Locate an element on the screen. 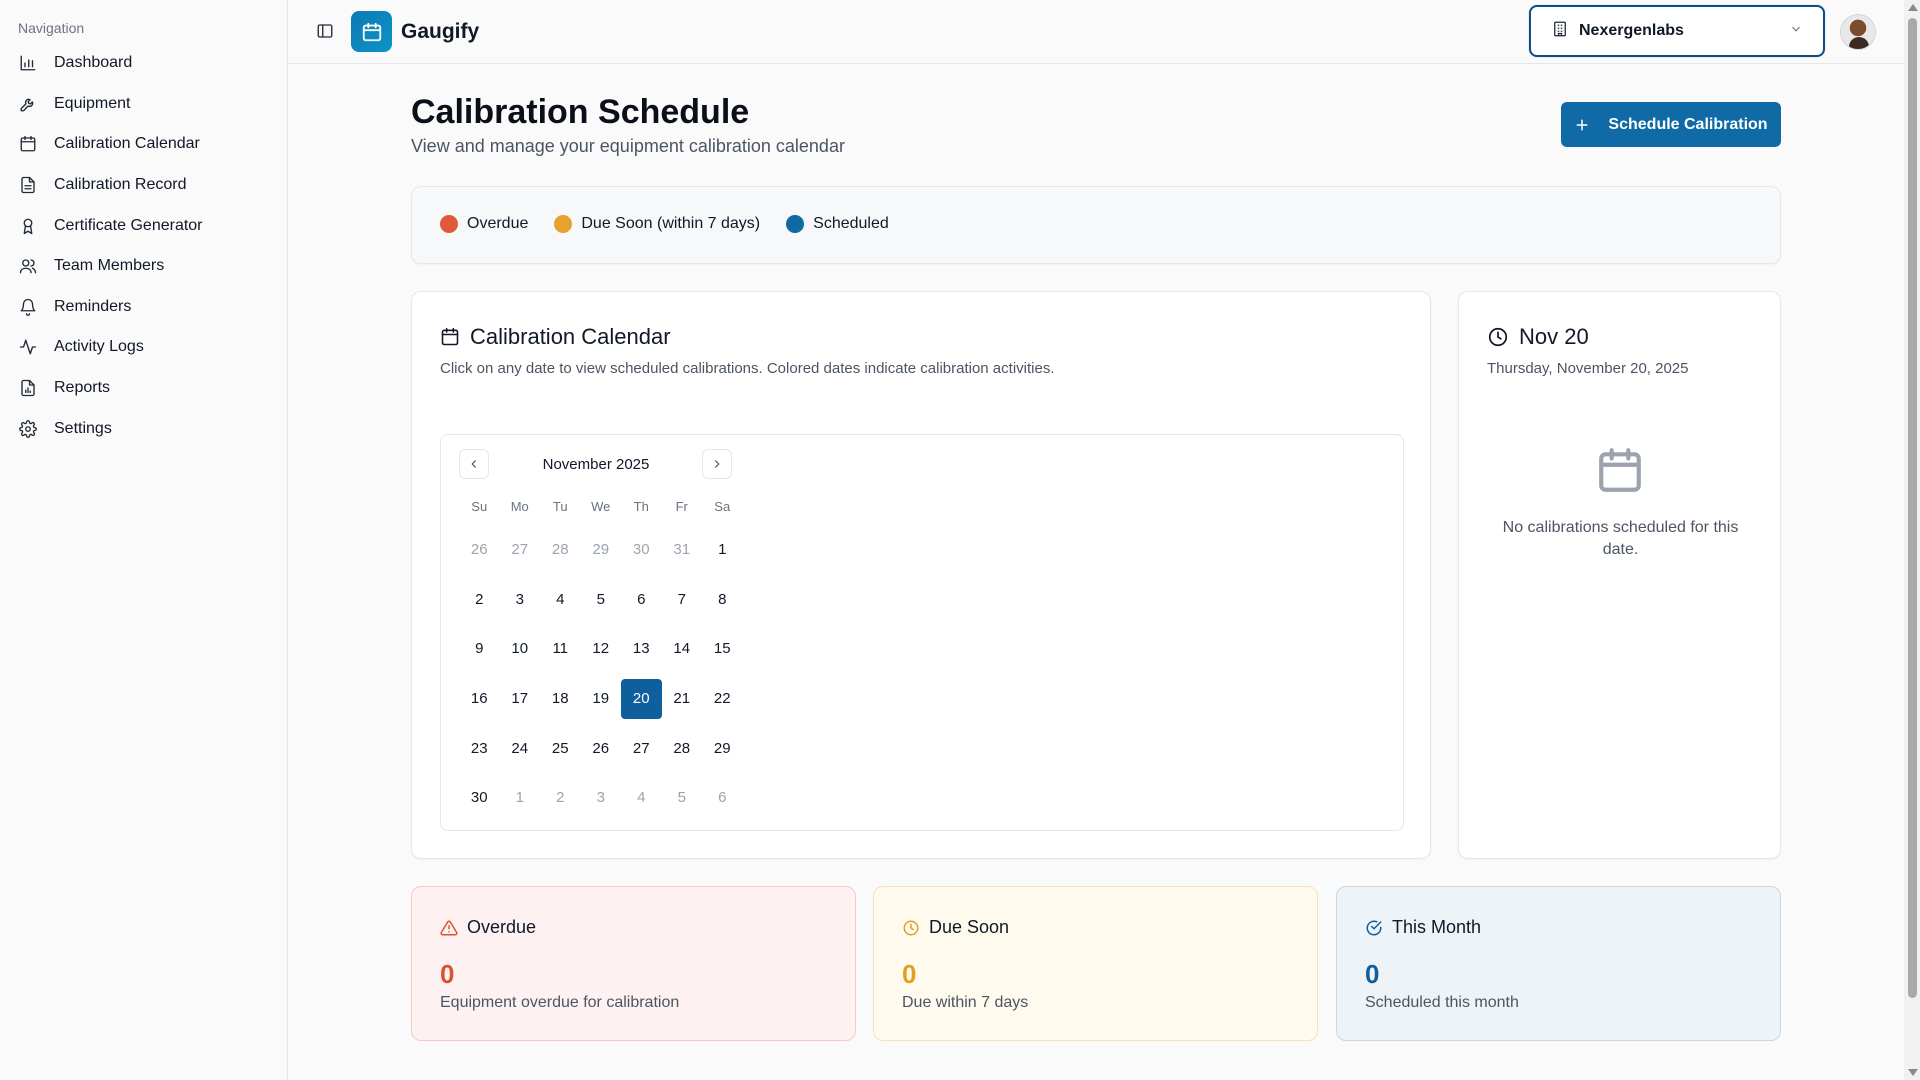  calendar-day-outside: 26 is located at coordinates (479, 550).